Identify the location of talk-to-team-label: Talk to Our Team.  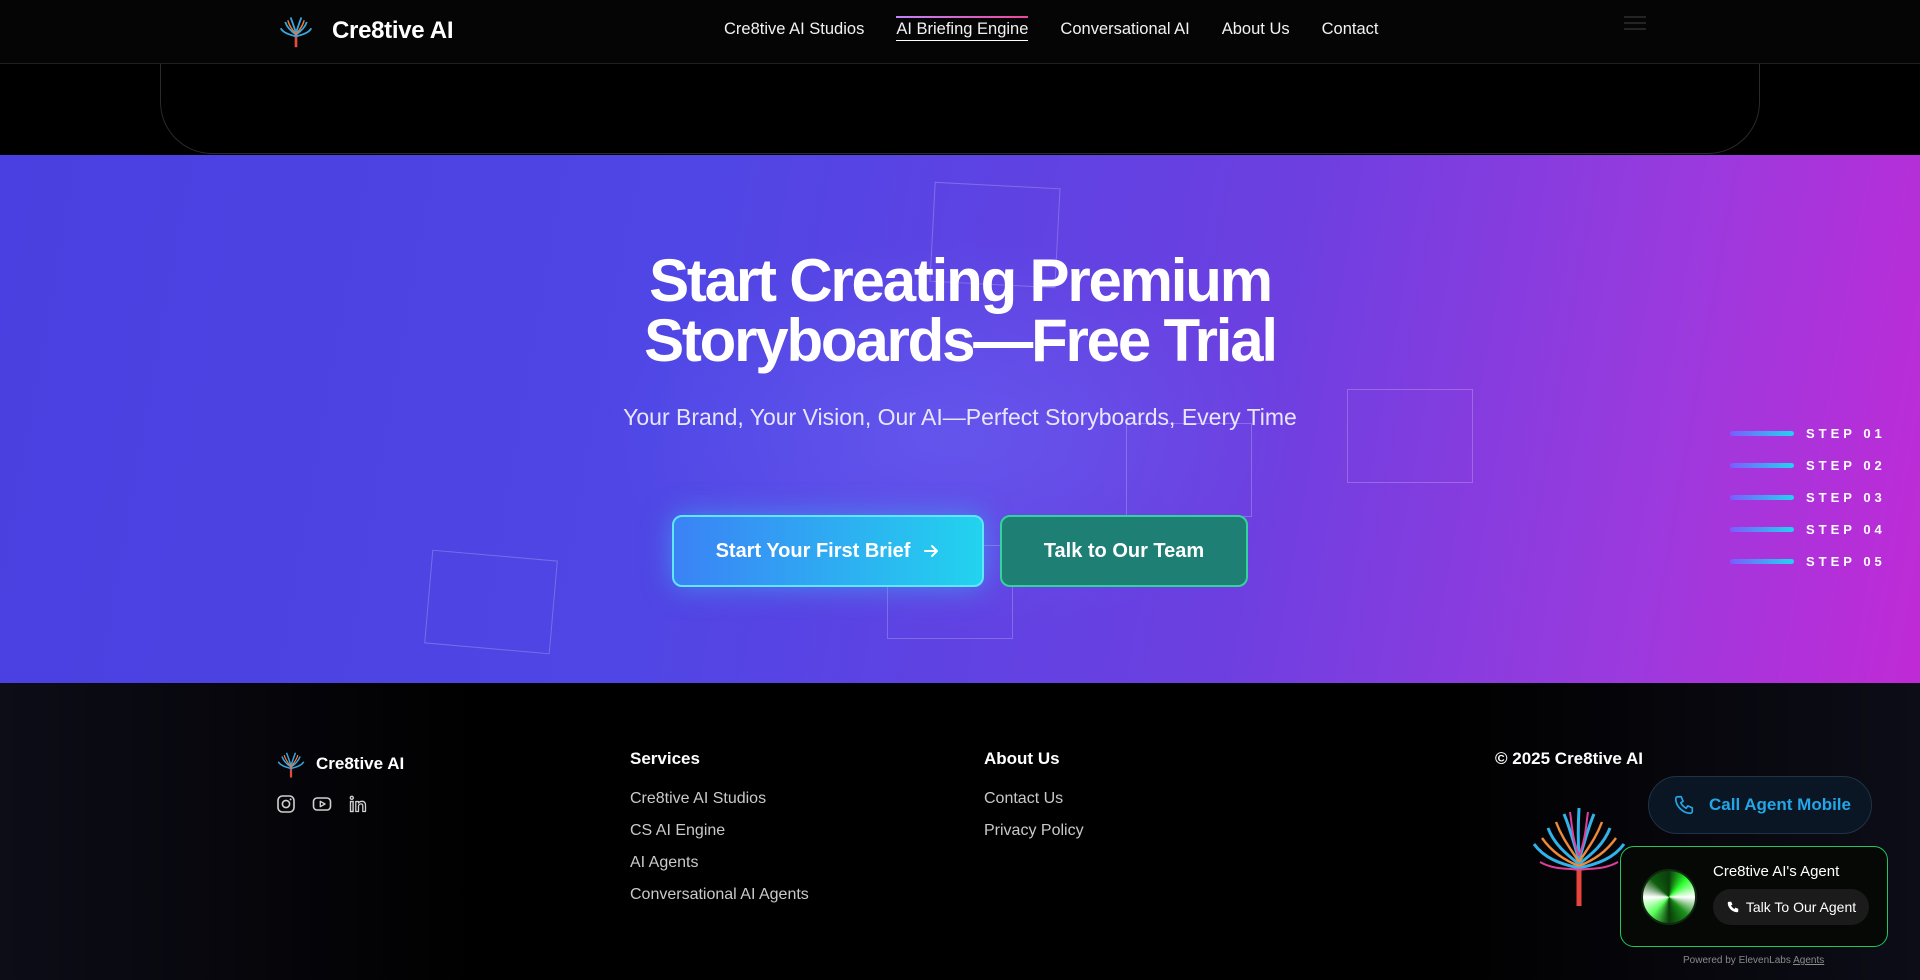
(1124, 550).